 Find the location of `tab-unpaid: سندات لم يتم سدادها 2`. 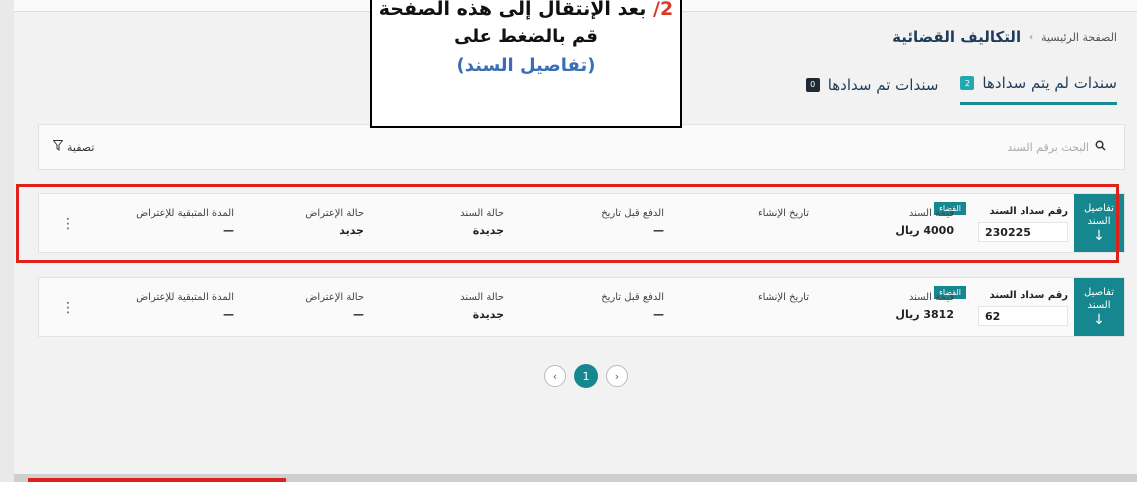

tab-unpaid: سندات لم يتم سدادها 2 is located at coordinates (1038, 89).